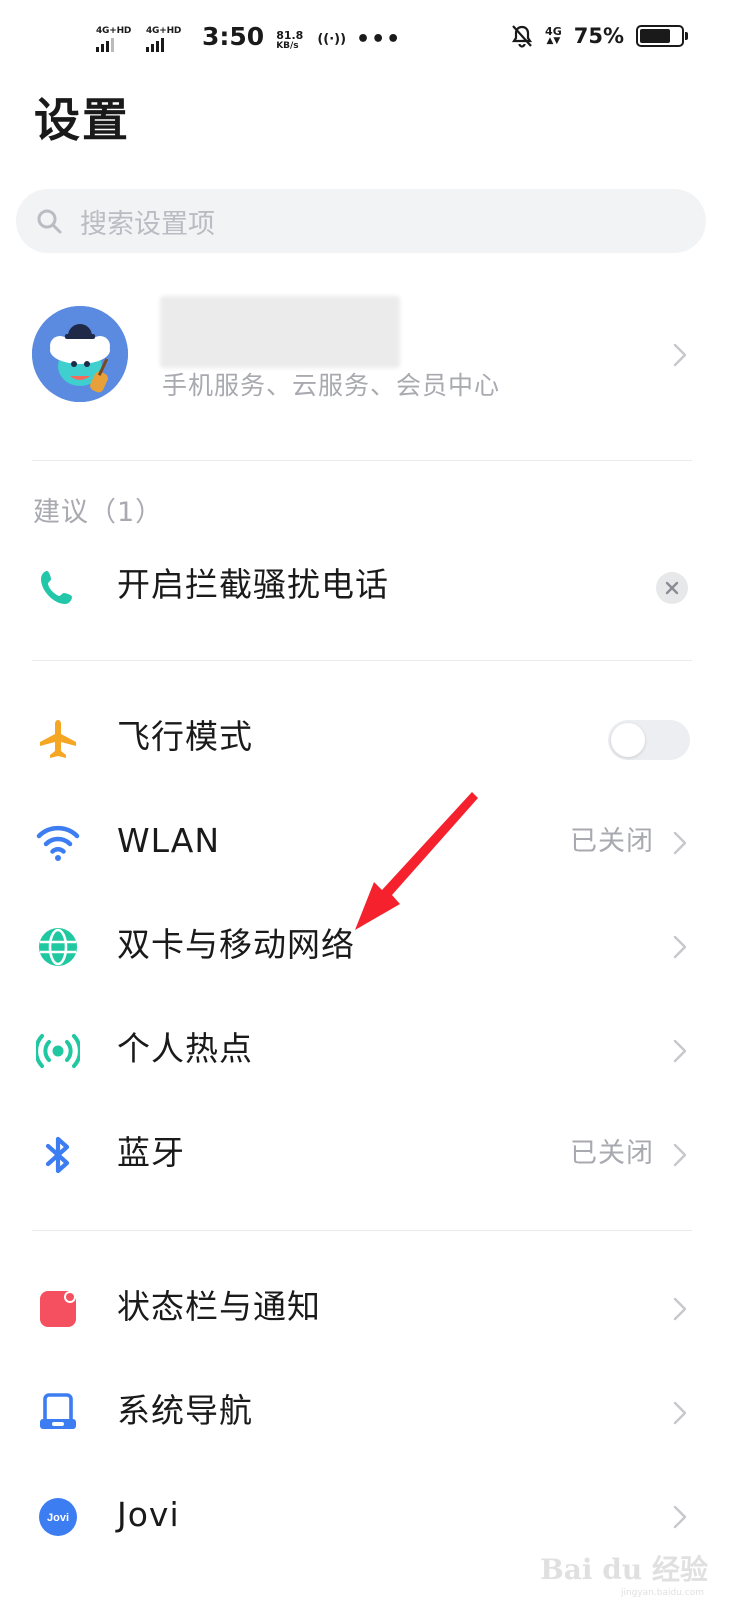 This screenshot has height=1600, width=738. I want to click on speed-unit: KB/s, so click(287, 46).